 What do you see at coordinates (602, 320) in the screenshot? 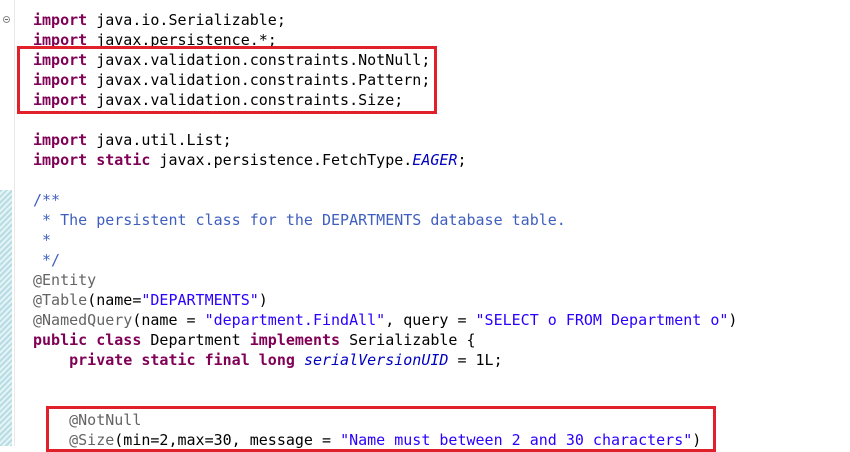
I see `string-token: "SELECT o FROM Department o"` at bounding box center [602, 320].